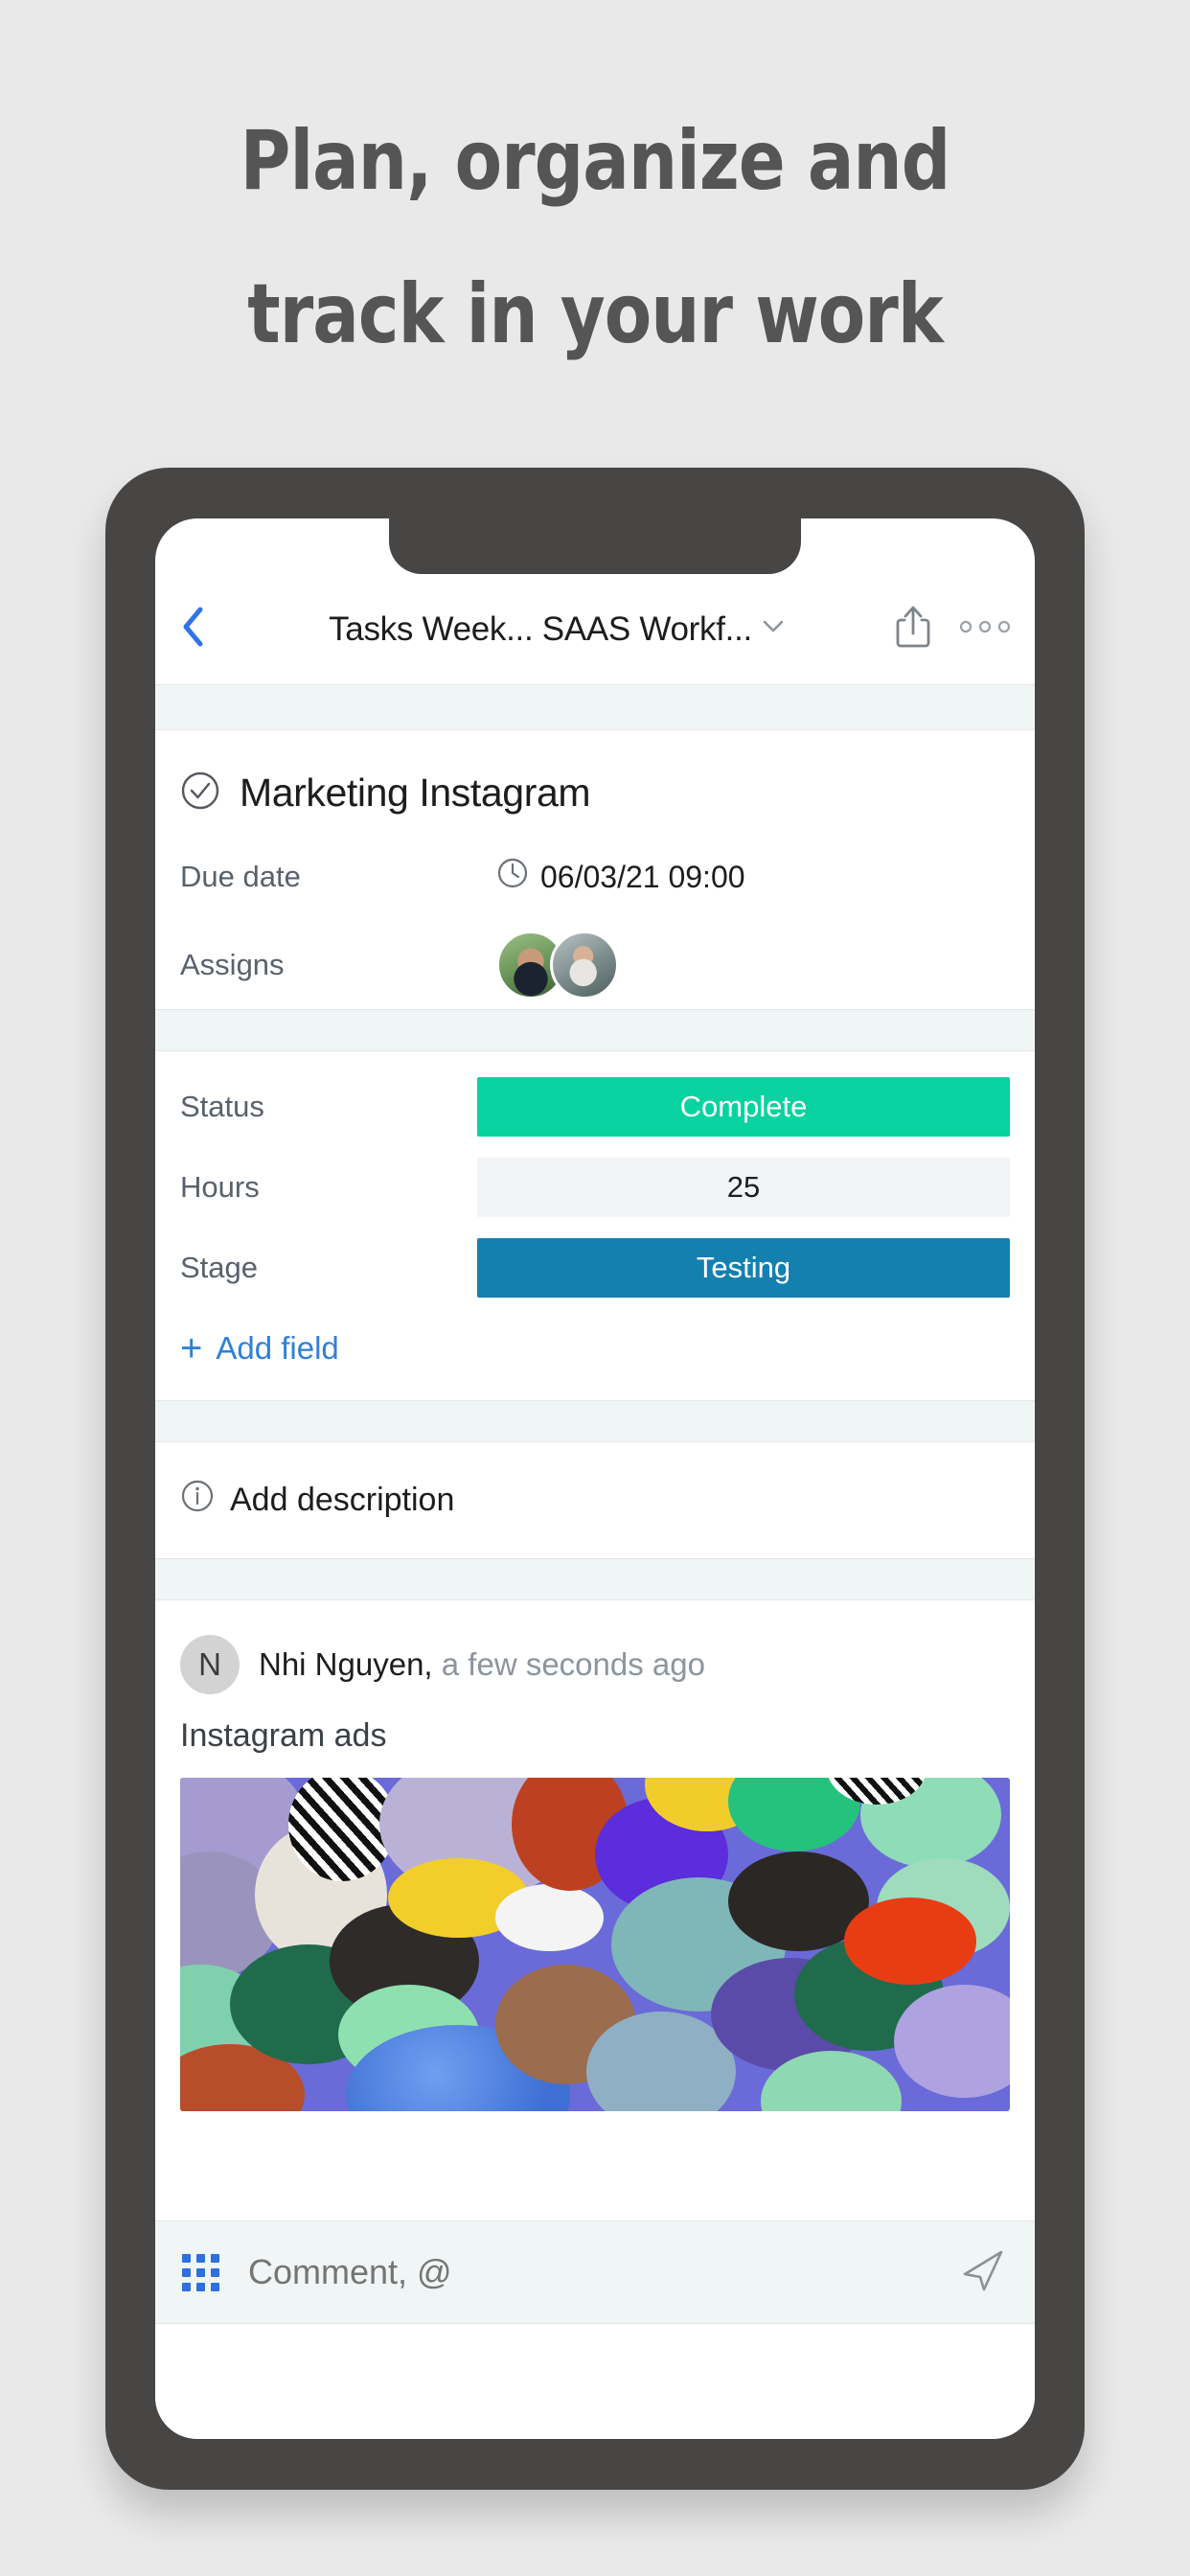 The image size is (1190, 2576). What do you see at coordinates (512, 877) in the screenshot?
I see `clock-icon` at bounding box center [512, 877].